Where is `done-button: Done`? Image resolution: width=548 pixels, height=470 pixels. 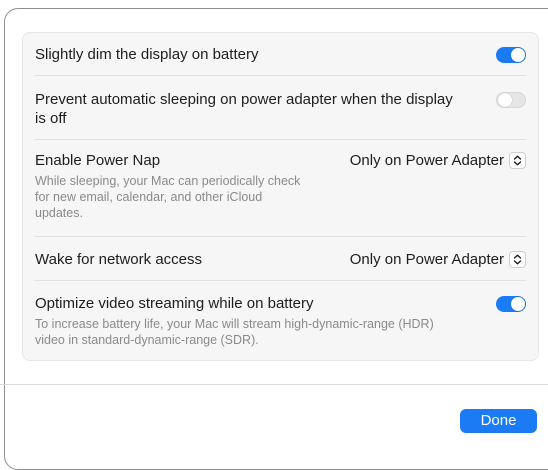 done-button: Done is located at coordinates (498, 421).